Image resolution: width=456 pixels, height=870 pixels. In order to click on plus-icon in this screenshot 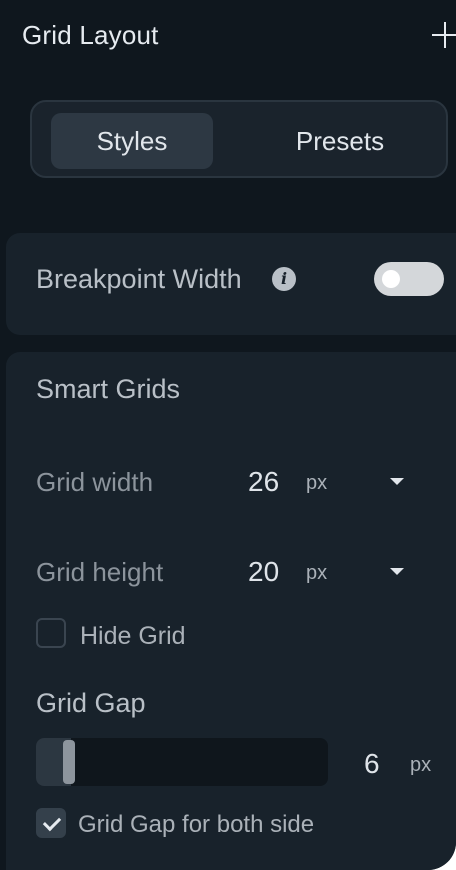, I will do `click(444, 35)`.